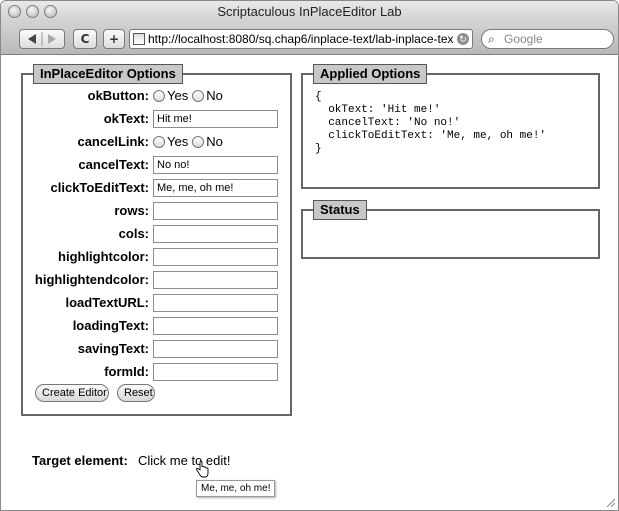 The image size is (619, 511). Describe the element at coordinates (126, 118) in the screenshot. I see `option-label: okText:` at that location.